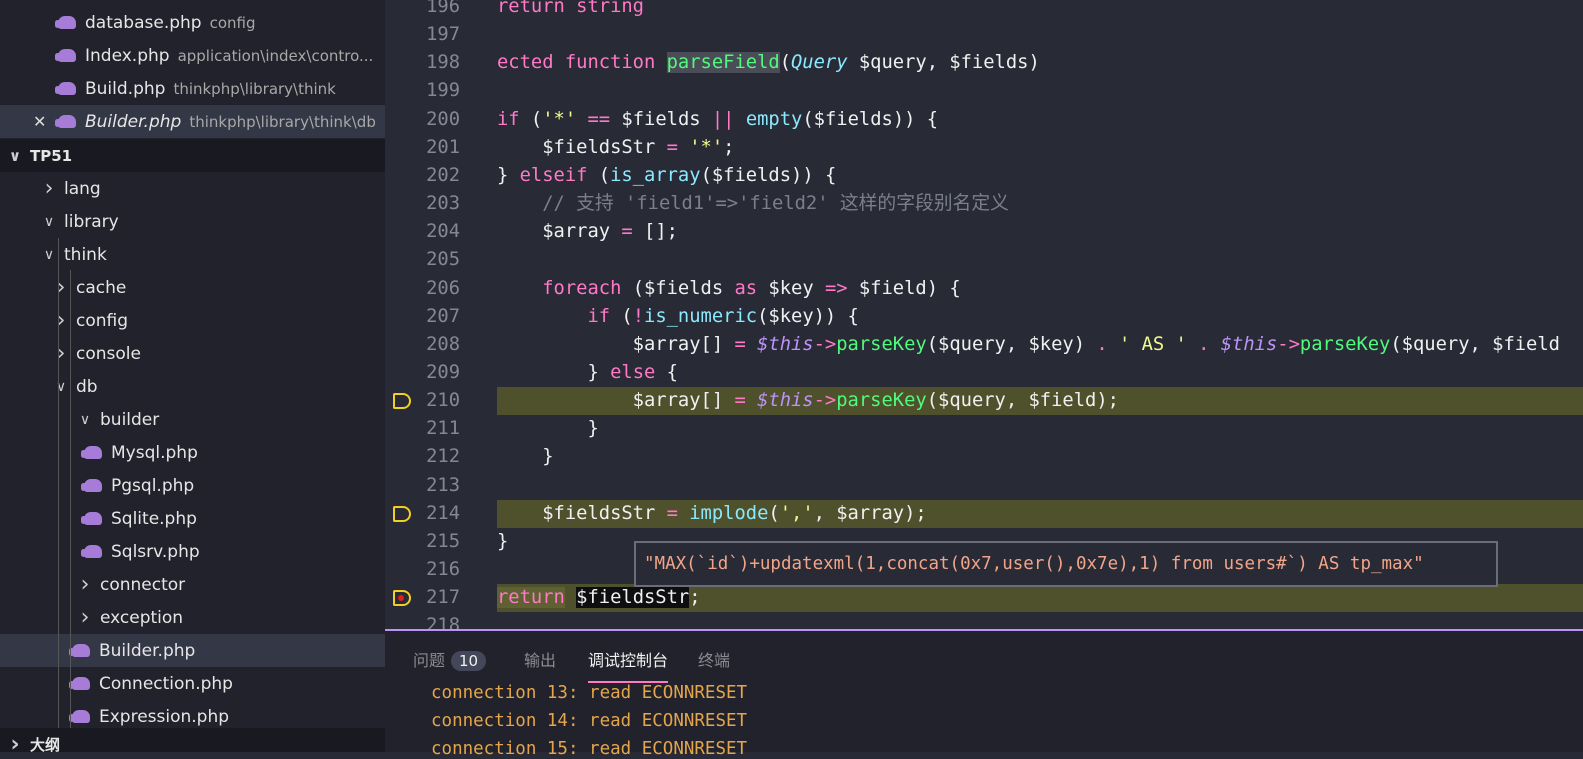 Image resolution: width=1583 pixels, height=759 pixels. What do you see at coordinates (695, 598) in the screenshot?
I see `code-token: ;` at bounding box center [695, 598].